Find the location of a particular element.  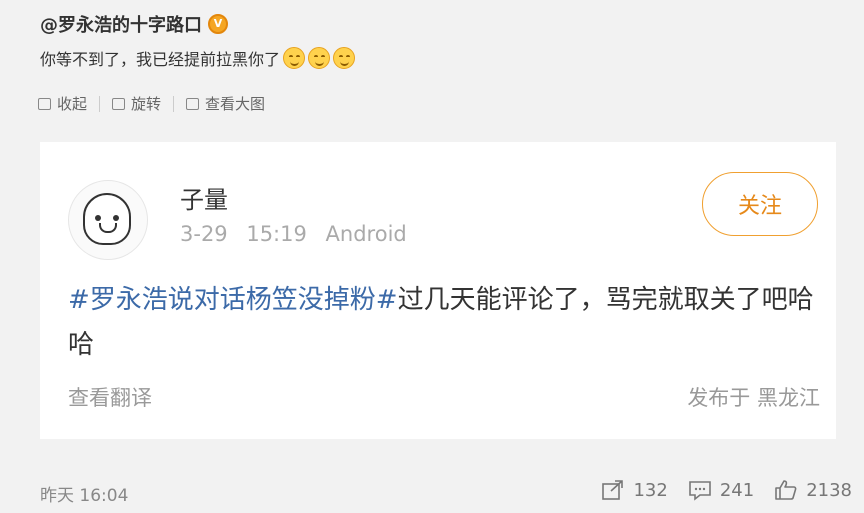

comment-count: 241 is located at coordinates (737, 490).